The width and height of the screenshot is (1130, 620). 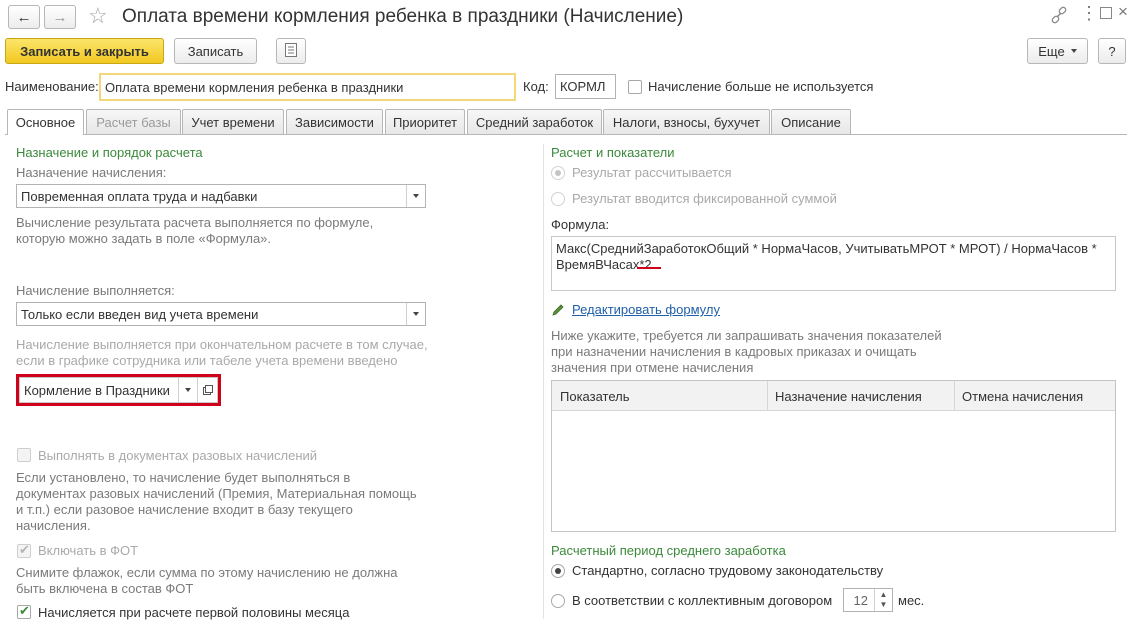 I want to click on include-fot-checkbox: ✔, so click(x=24, y=550).